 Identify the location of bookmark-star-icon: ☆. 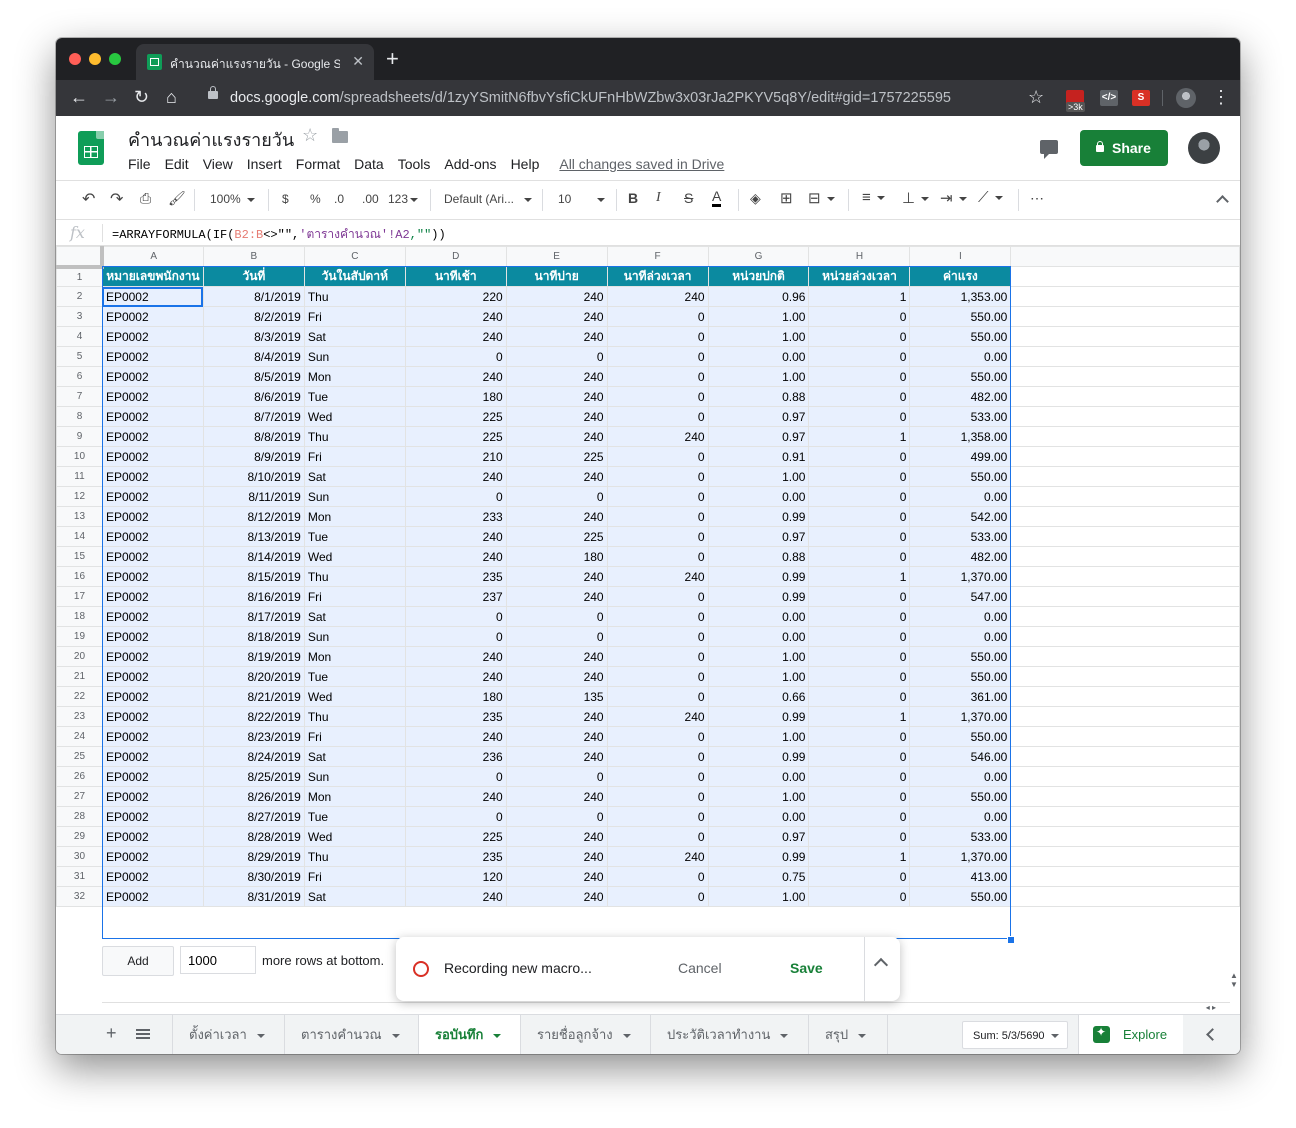
(1036, 97).